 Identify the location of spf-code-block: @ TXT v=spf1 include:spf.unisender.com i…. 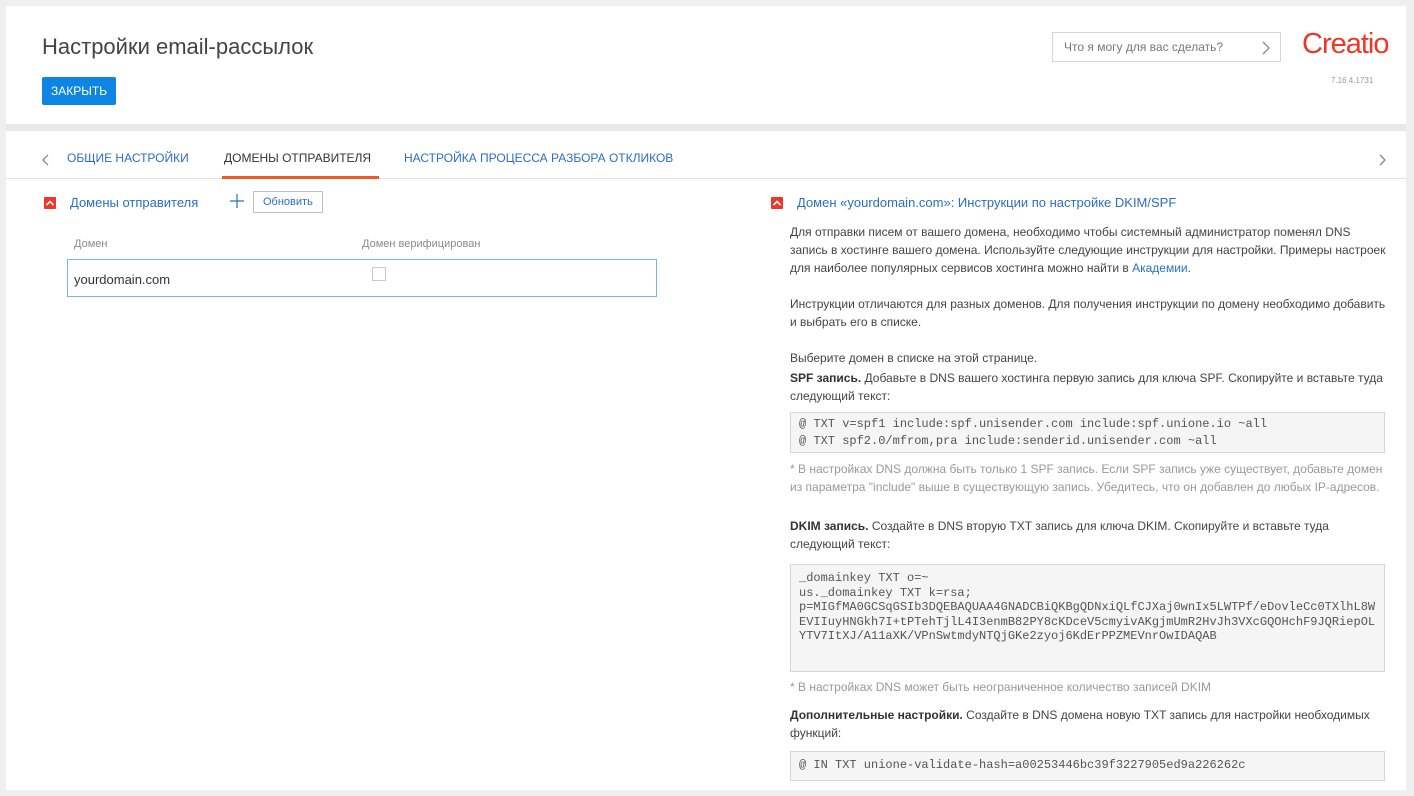
(1087, 432).